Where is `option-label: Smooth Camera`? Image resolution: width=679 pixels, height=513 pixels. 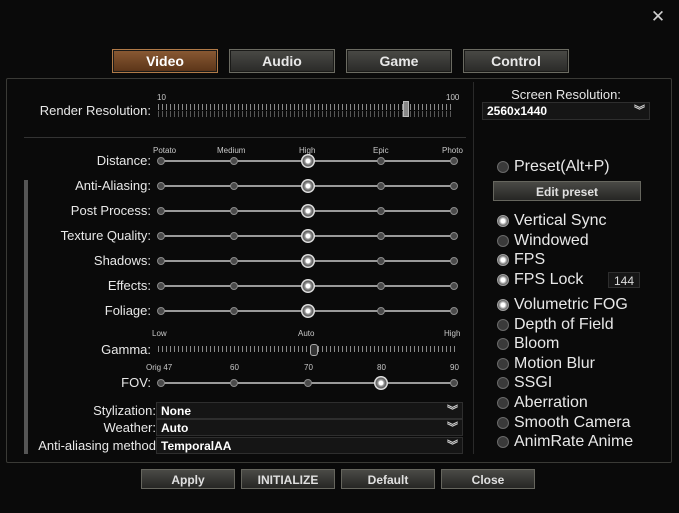 option-label: Smooth Camera is located at coordinates (572, 422).